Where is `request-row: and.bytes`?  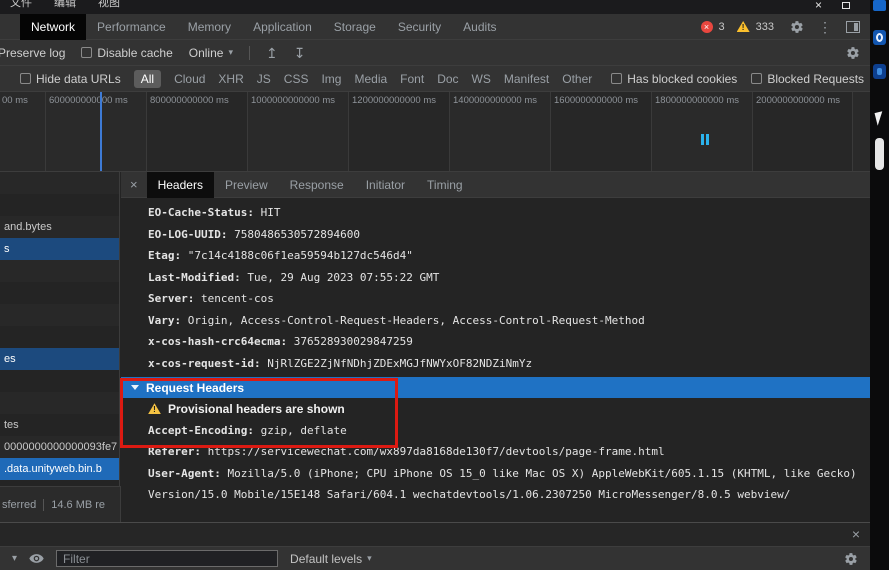 request-row: and.bytes is located at coordinates (59, 227).